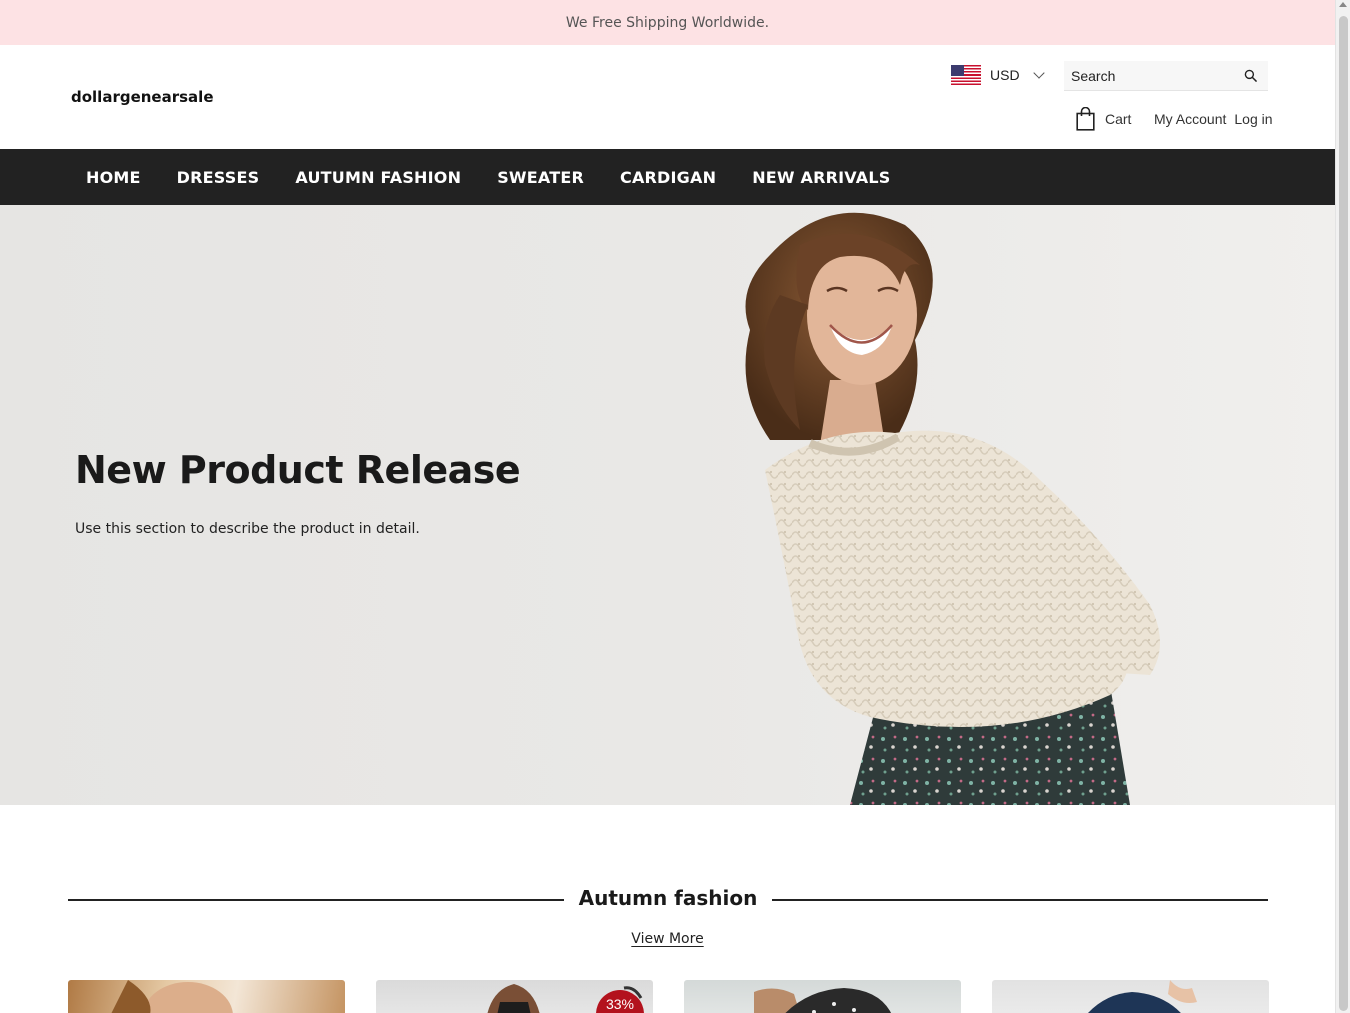 This screenshot has width=1350, height=1013. I want to click on product-card: 33%, so click(514, 996).